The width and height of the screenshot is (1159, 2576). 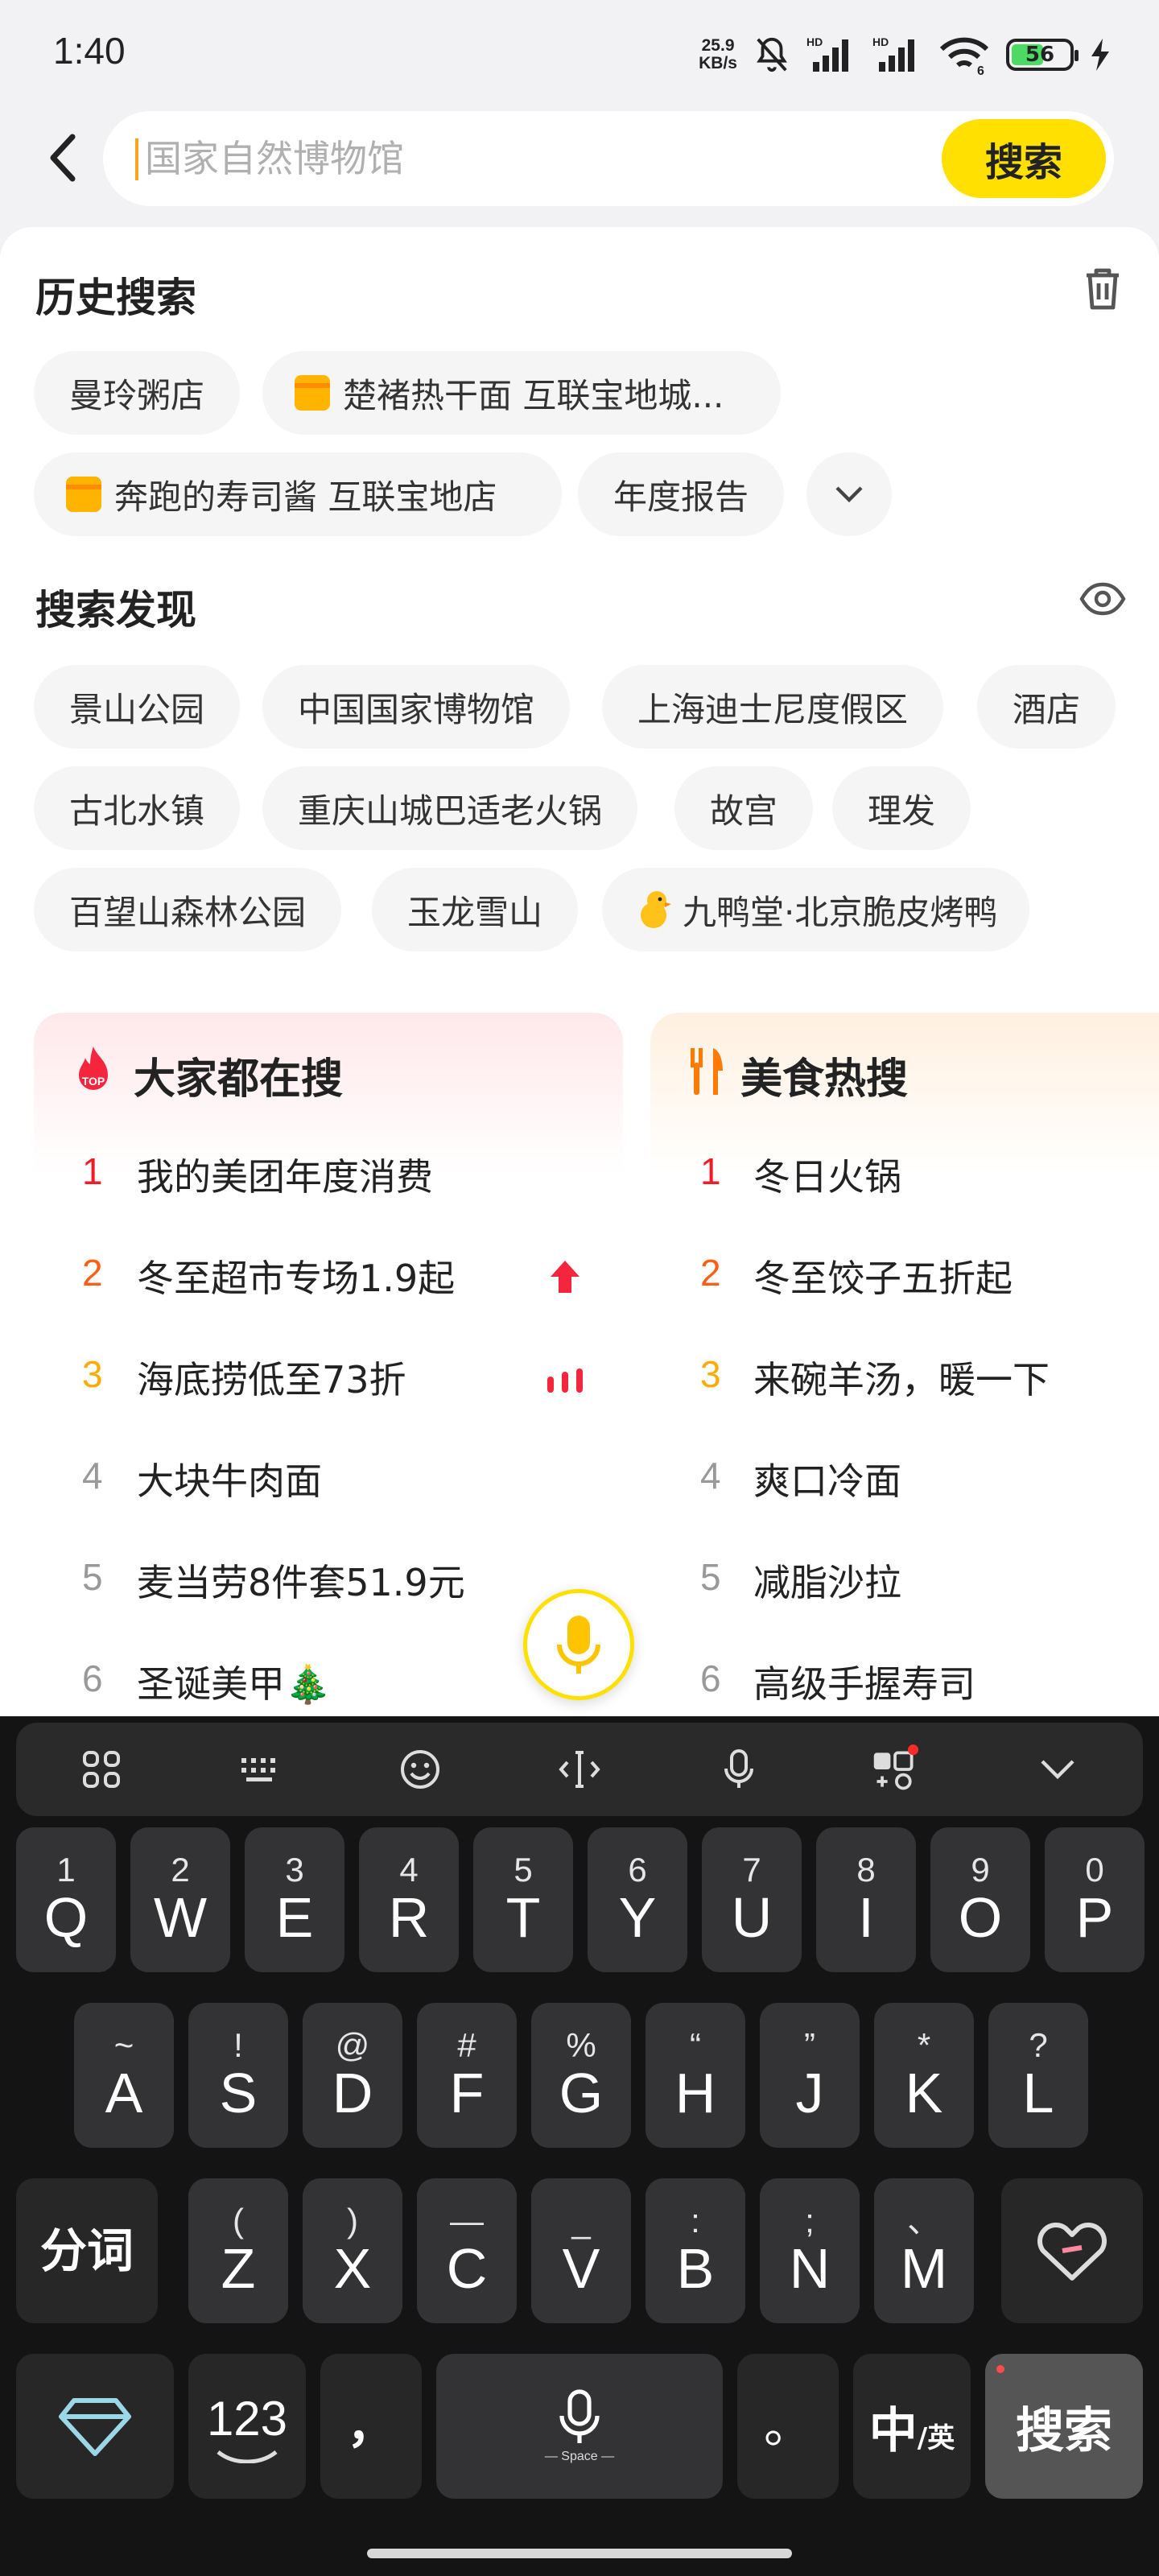 I want to click on key-i: 8I, so click(x=866, y=1899).